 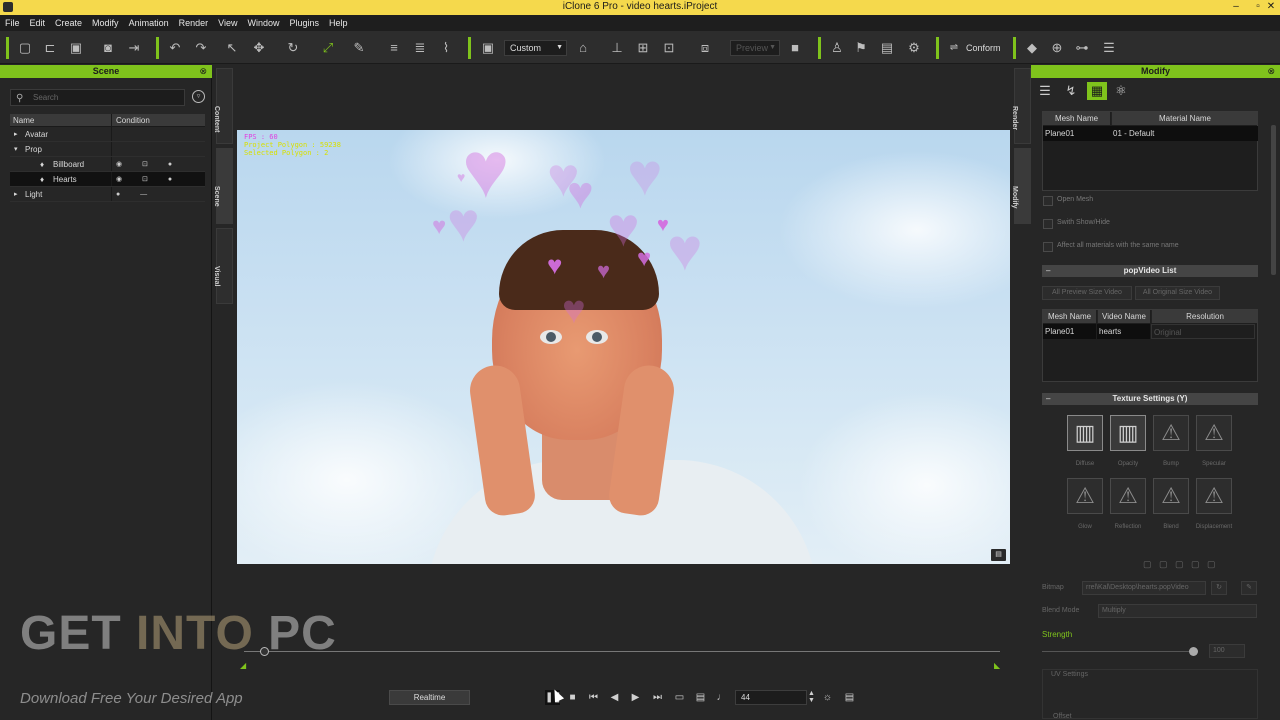 What do you see at coordinates (1273, 200) in the screenshot?
I see `scrollbar` at bounding box center [1273, 200].